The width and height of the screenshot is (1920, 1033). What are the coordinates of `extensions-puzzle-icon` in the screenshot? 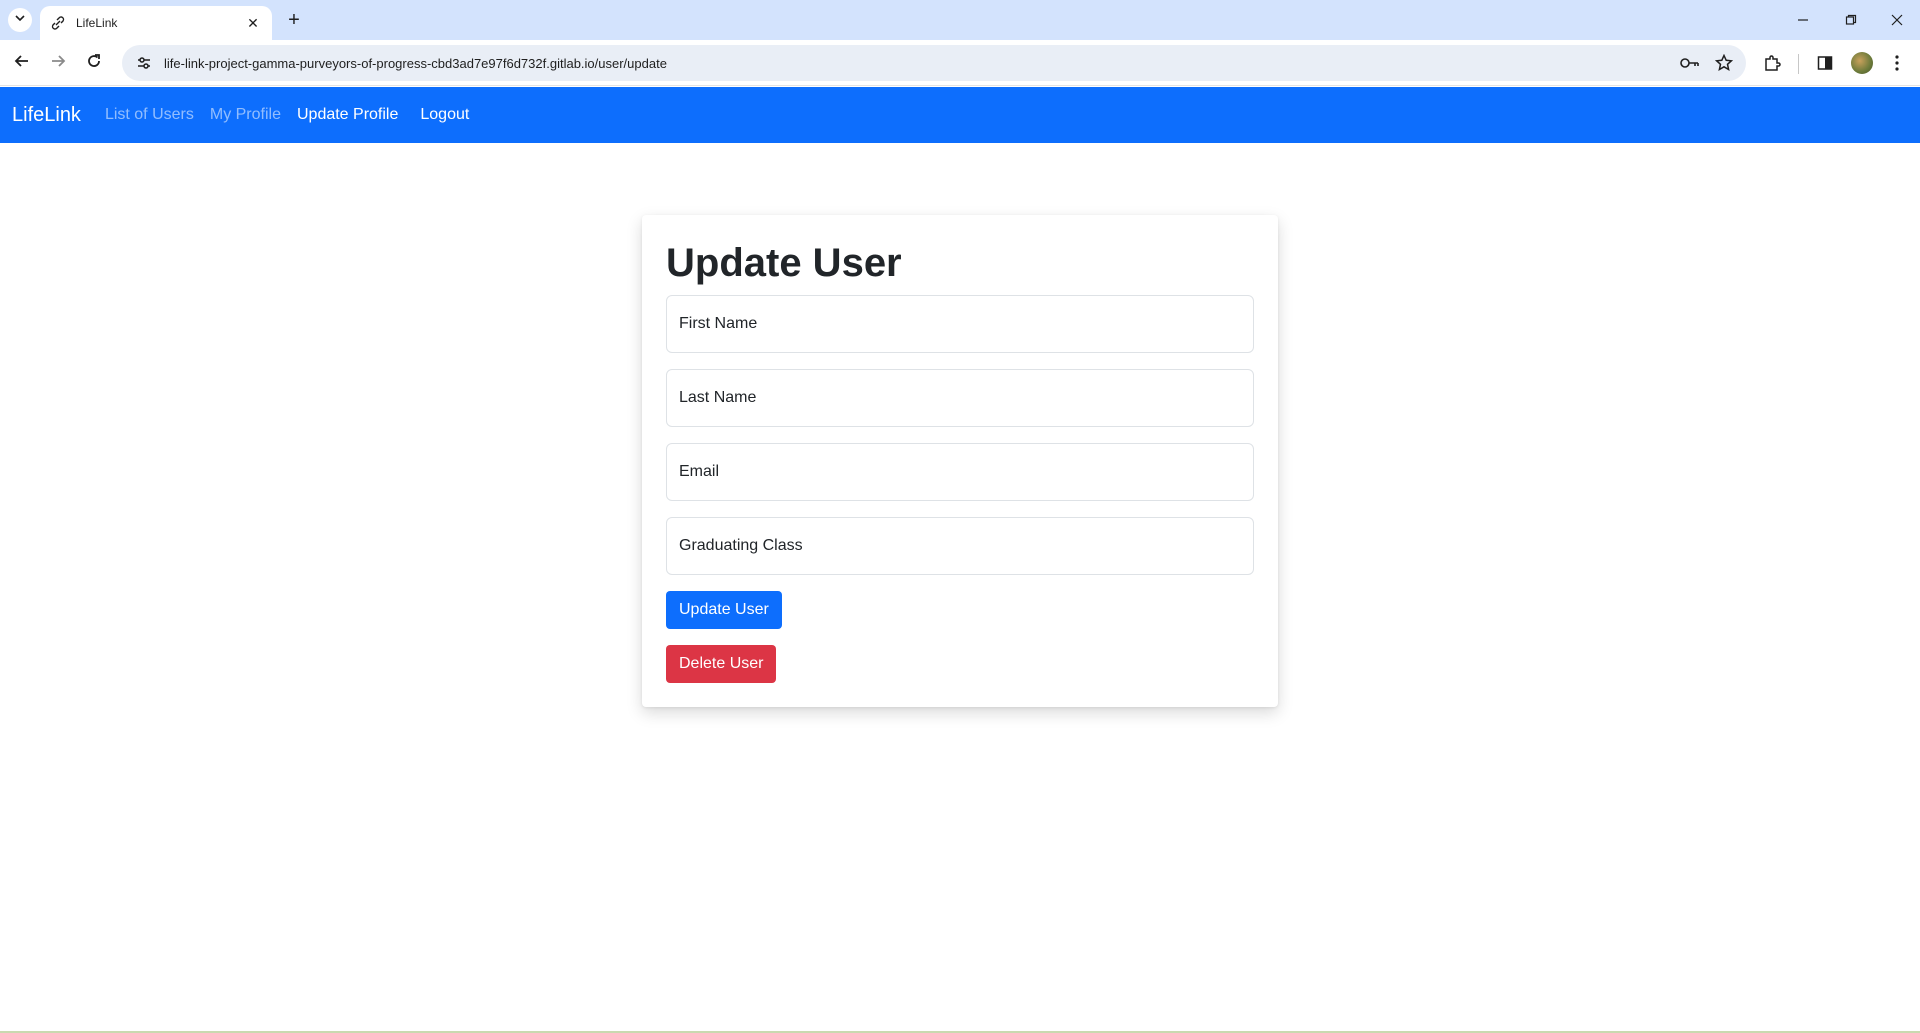 It's located at (1772, 63).